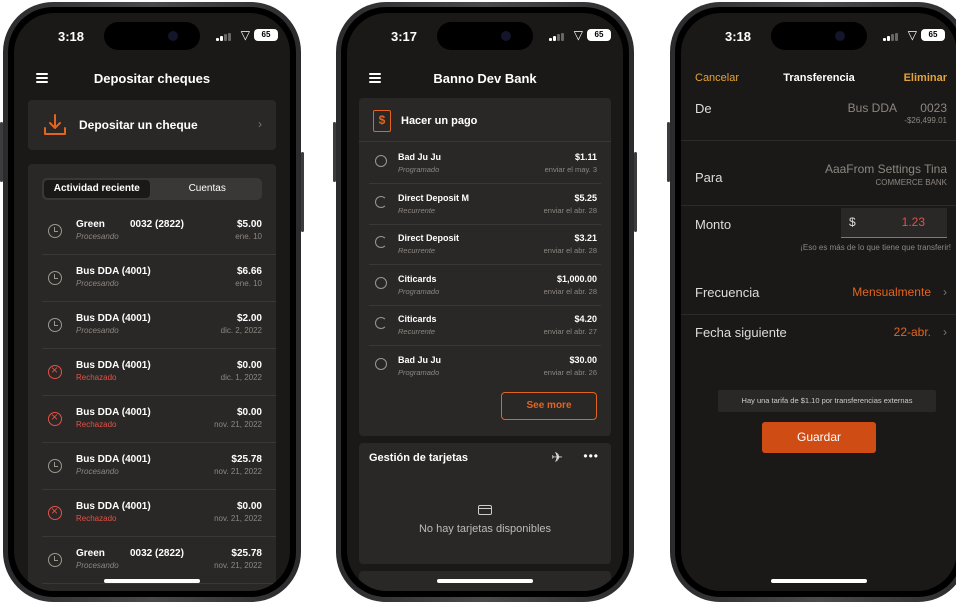 Image resolution: width=956 pixels, height=605 pixels. What do you see at coordinates (585, 197) in the screenshot?
I see `payment-amount: $5.25` at bounding box center [585, 197].